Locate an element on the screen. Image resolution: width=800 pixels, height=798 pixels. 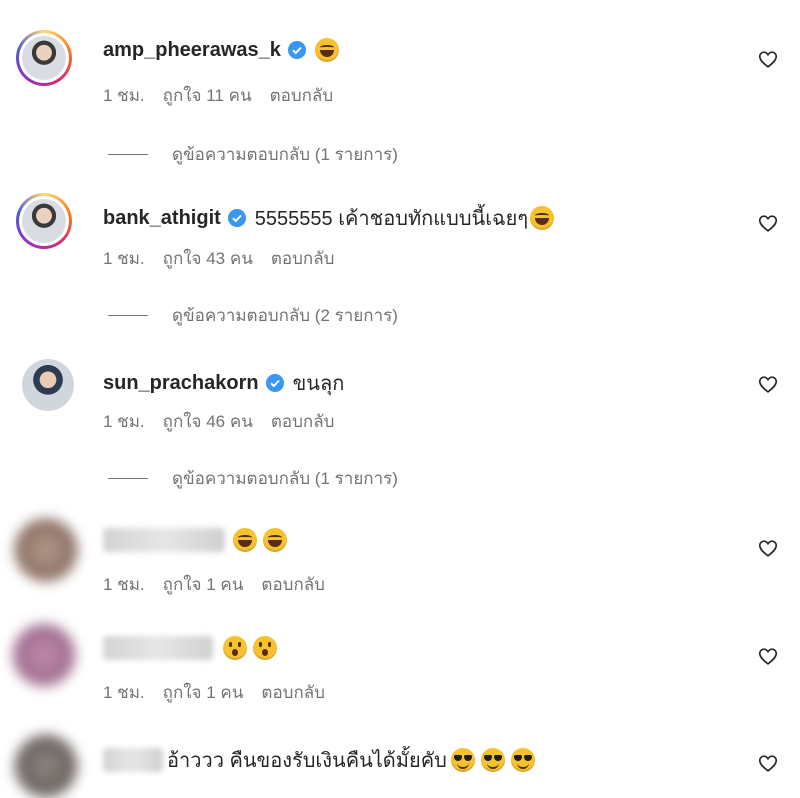
comment-text: ขนลุก is located at coordinates (318, 384).